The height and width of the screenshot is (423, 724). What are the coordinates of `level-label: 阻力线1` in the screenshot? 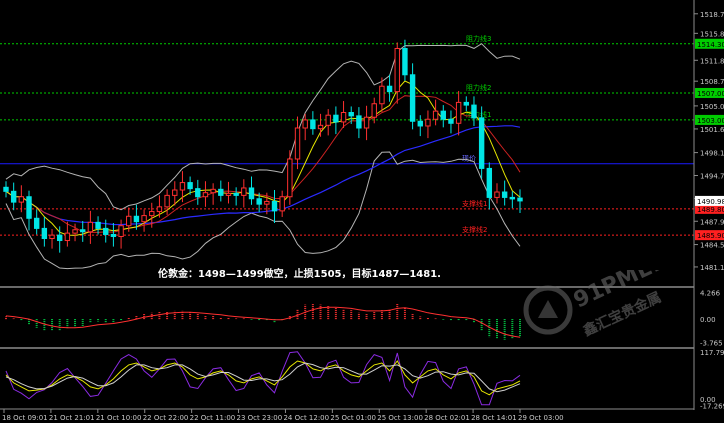 It's located at (478, 114).